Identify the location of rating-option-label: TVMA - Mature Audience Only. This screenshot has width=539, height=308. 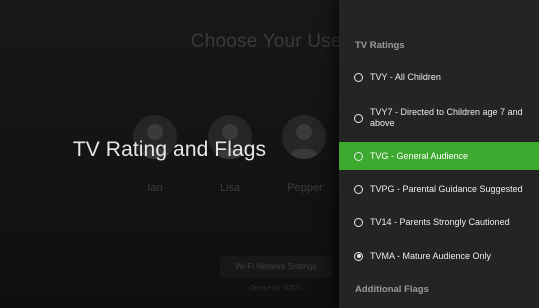
(431, 255).